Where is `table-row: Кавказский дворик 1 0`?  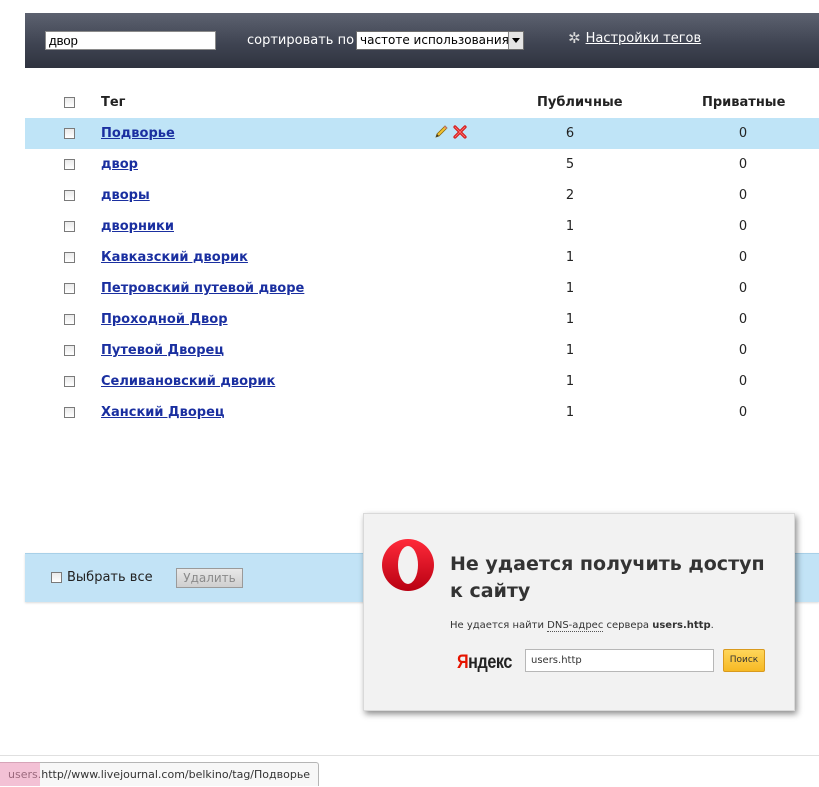
table-row: Кавказский дворик 1 0 is located at coordinates (422, 257).